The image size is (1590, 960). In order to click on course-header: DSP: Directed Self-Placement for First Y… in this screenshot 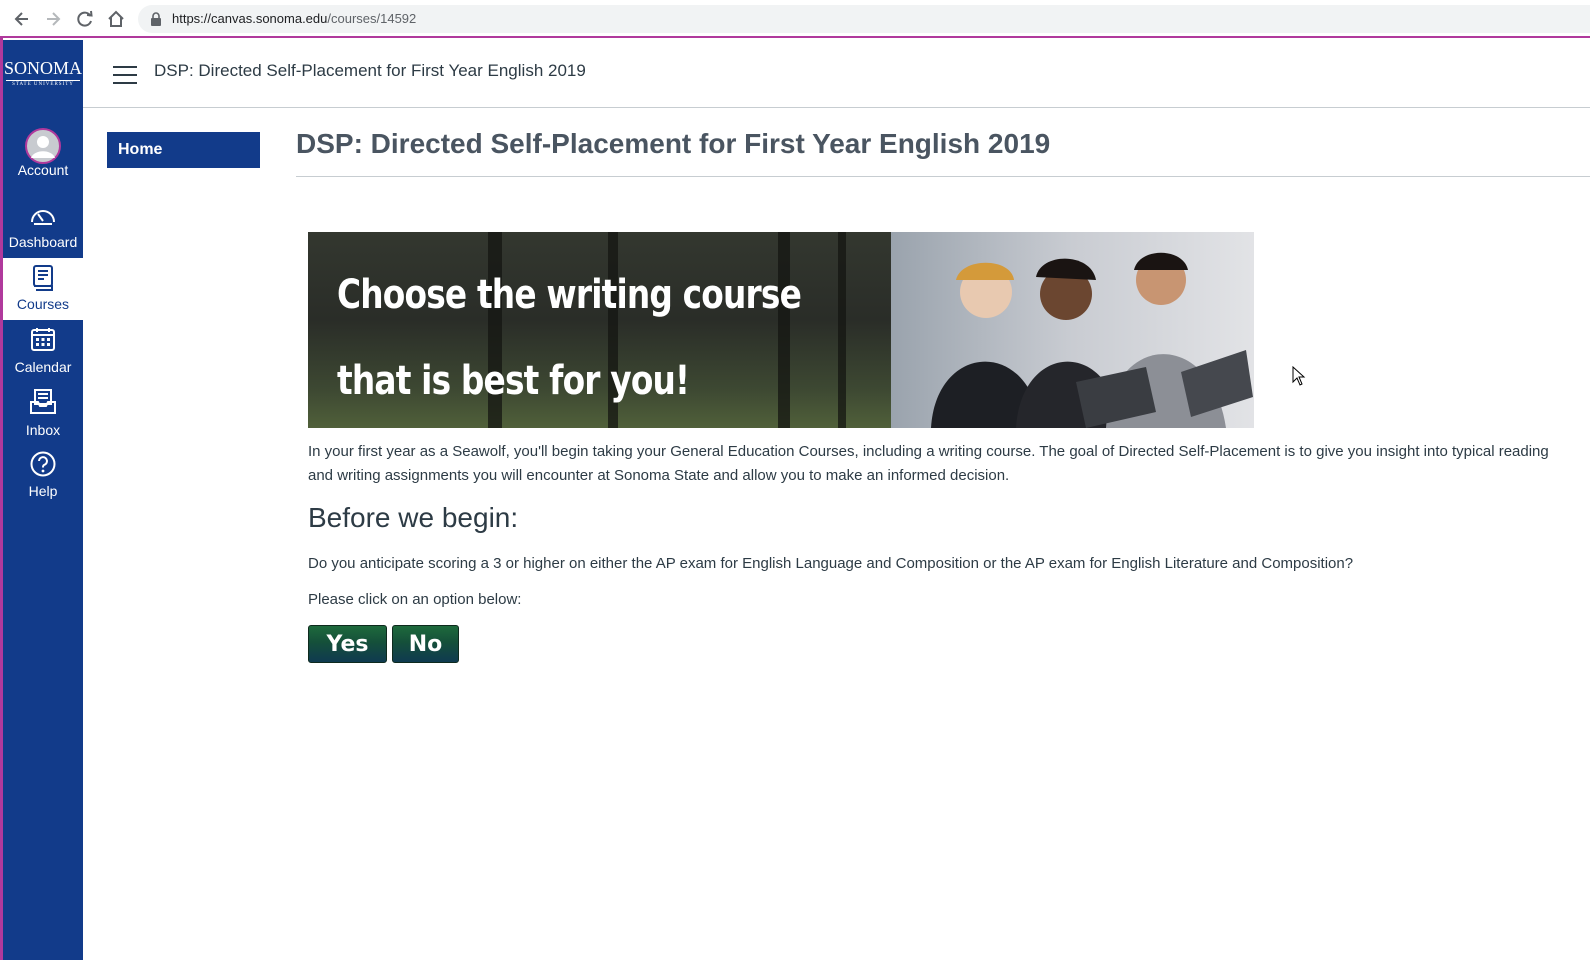, I will do `click(836, 74)`.